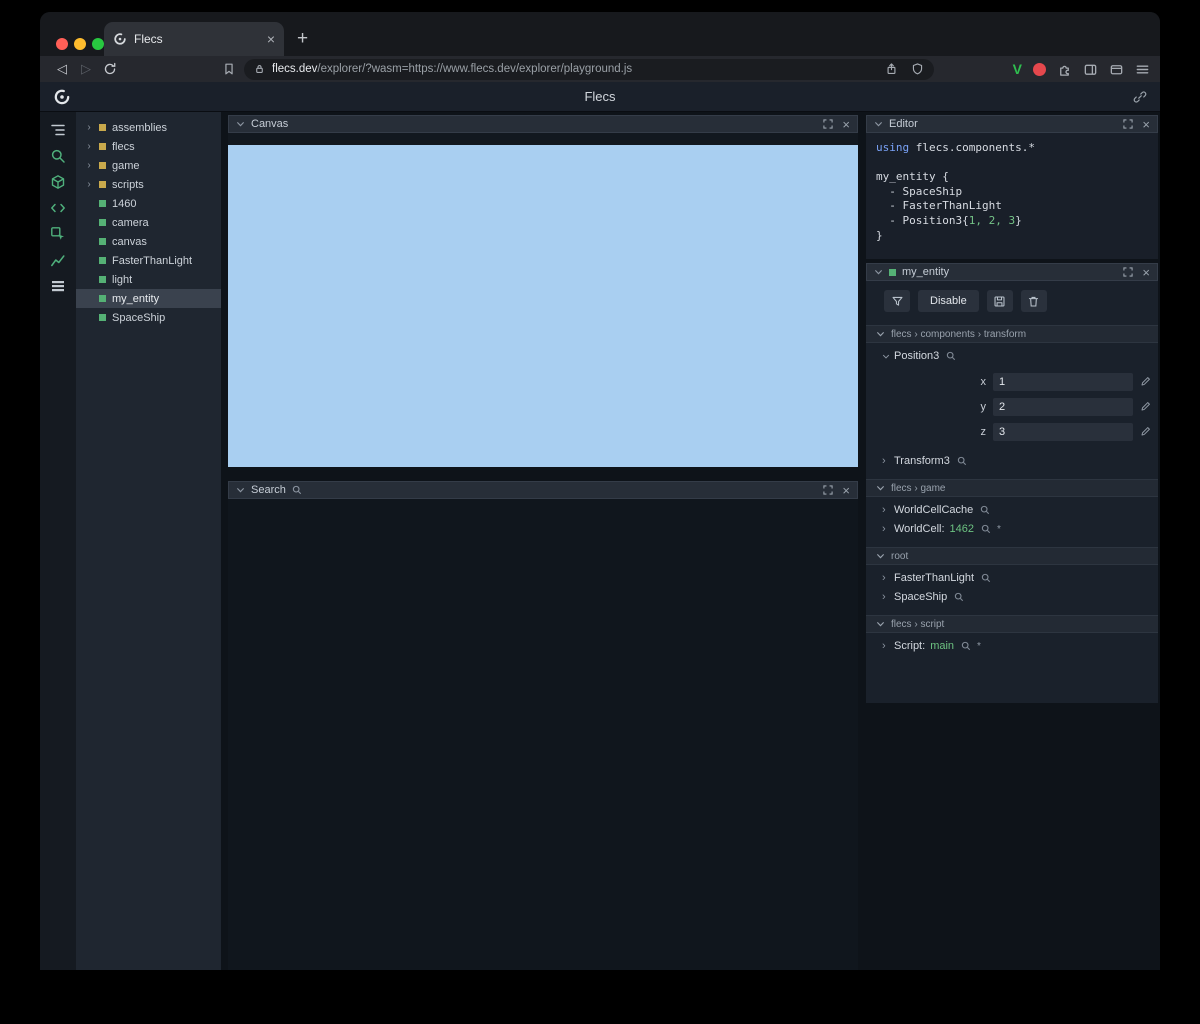 This screenshot has height=1024, width=1200. Describe the element at coordinates (1063, 381) in the screenshot. I see `field-x-input` at that location.